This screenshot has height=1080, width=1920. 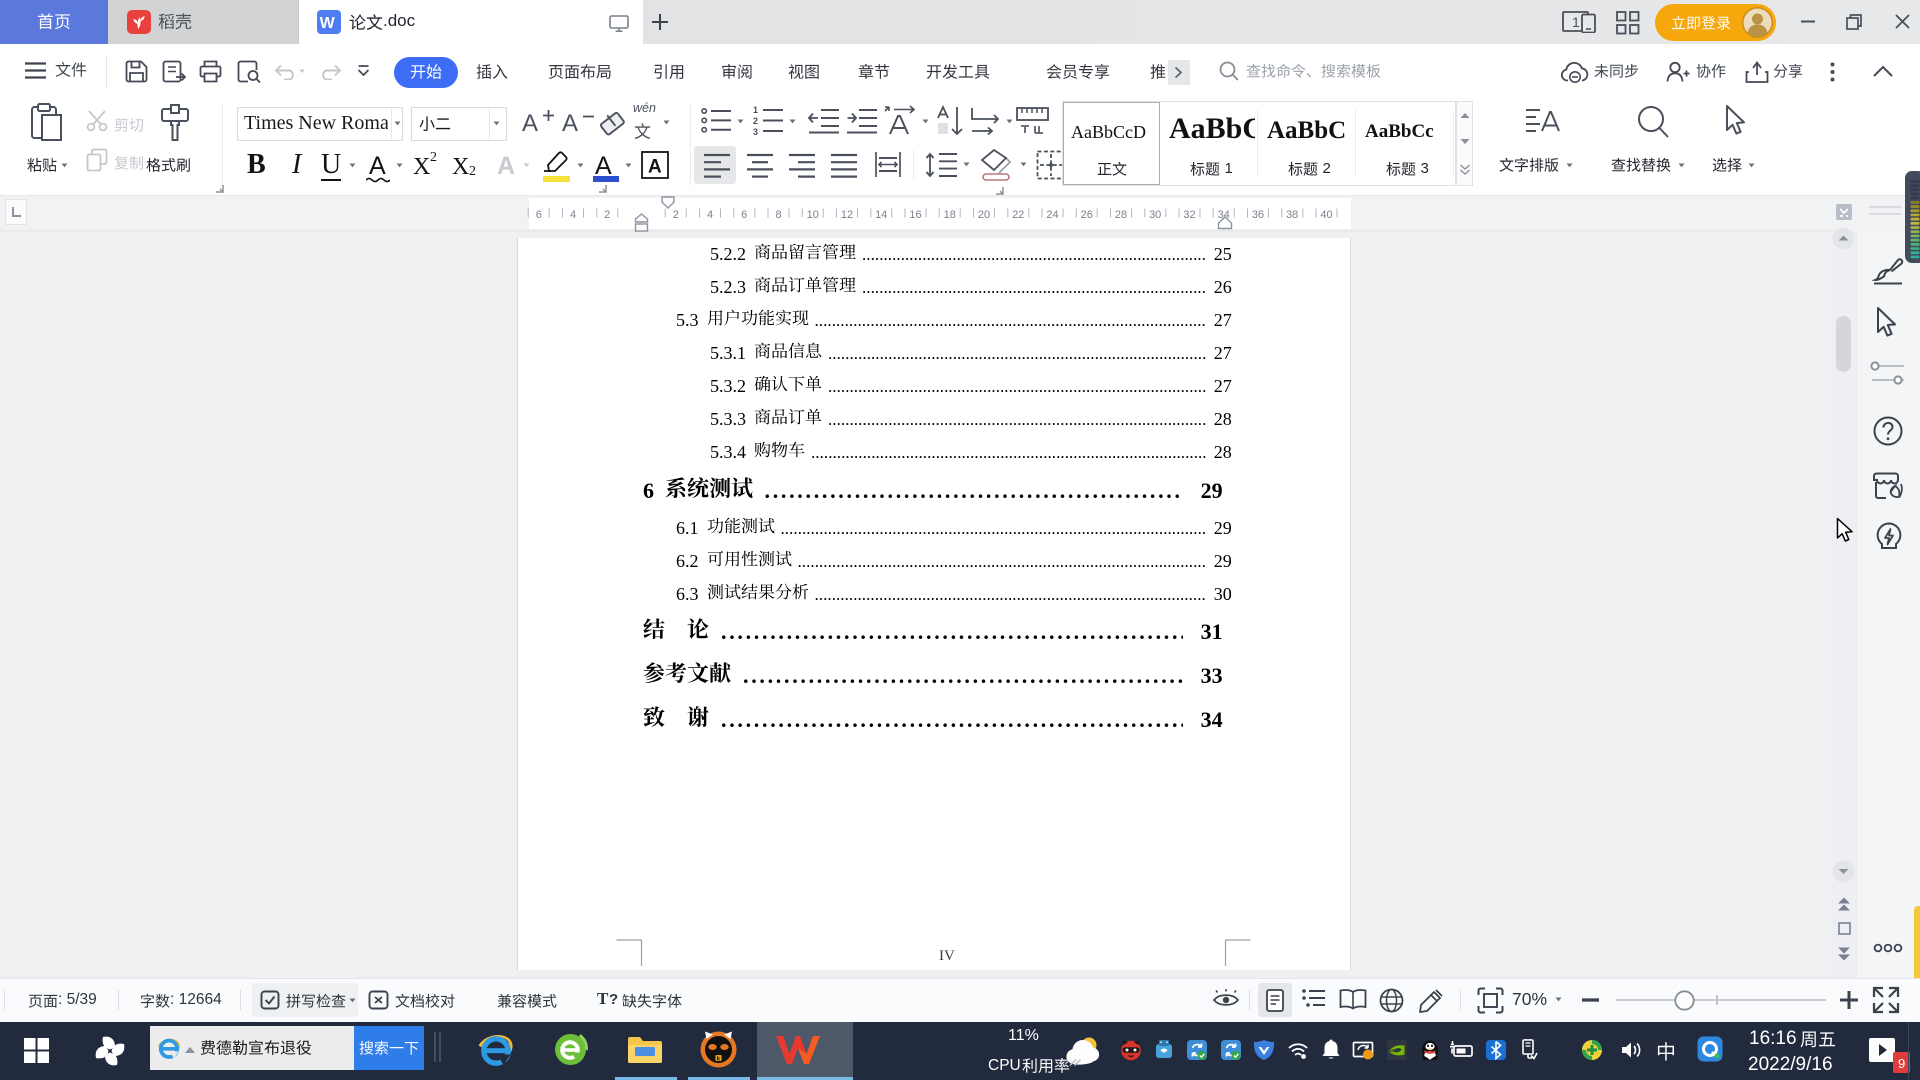 I want to click on svg-text: 2, so click(x=607, y=215).